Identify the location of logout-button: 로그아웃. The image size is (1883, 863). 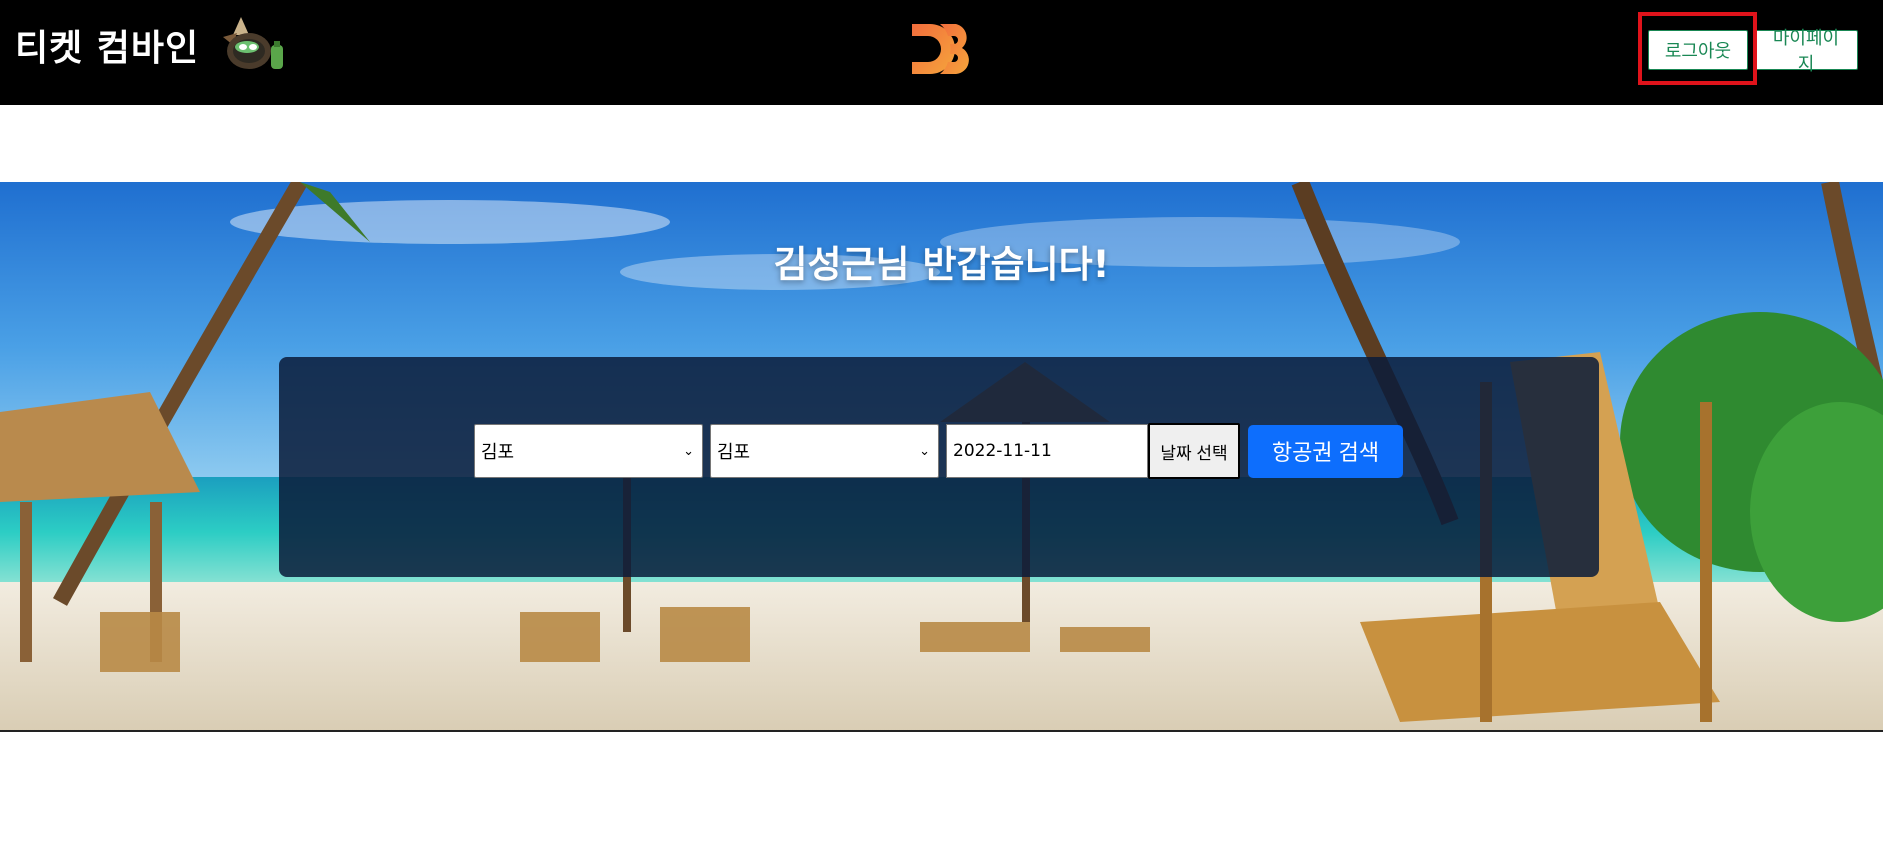
(1698, 50).